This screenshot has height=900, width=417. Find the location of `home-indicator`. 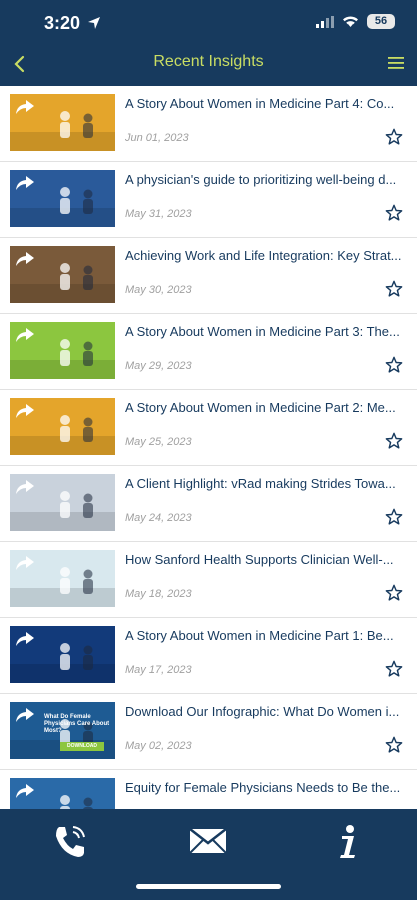

home-indicator is located at coordinates (208, 886).